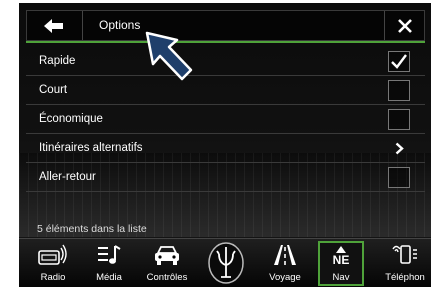 This screenshot has width=431, height=288. Describe the element at coordinates (53, 277) in the screenshot. I see `nav-label-radio: Radio` at that location.